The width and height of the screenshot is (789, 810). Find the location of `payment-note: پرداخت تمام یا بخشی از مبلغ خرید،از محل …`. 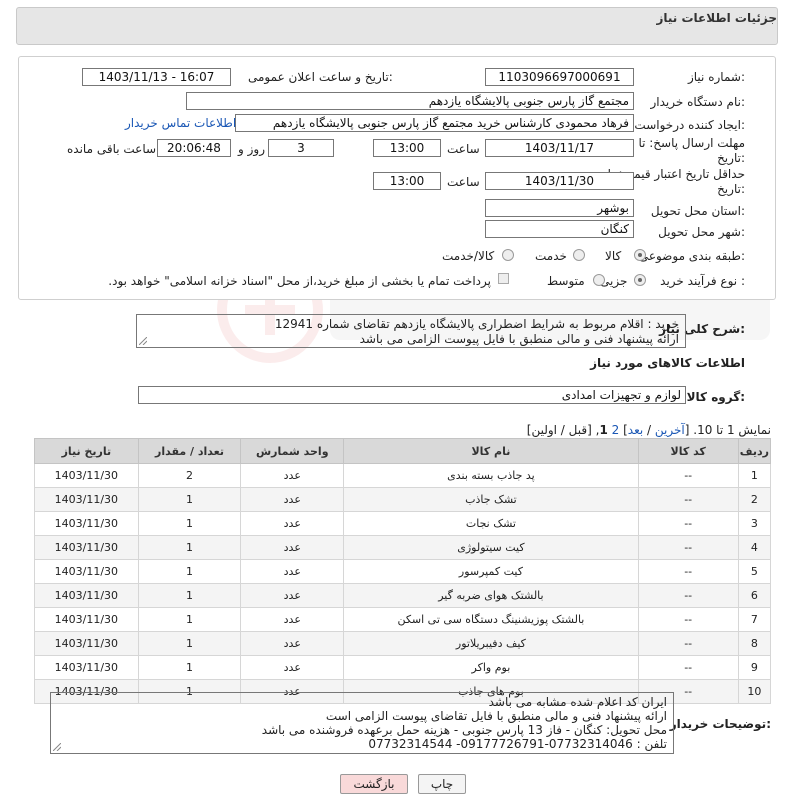

payment-note: پرداخت تمام یا بخشی از مبلغ خرید،از محل … is located at coordinates (299, 281).